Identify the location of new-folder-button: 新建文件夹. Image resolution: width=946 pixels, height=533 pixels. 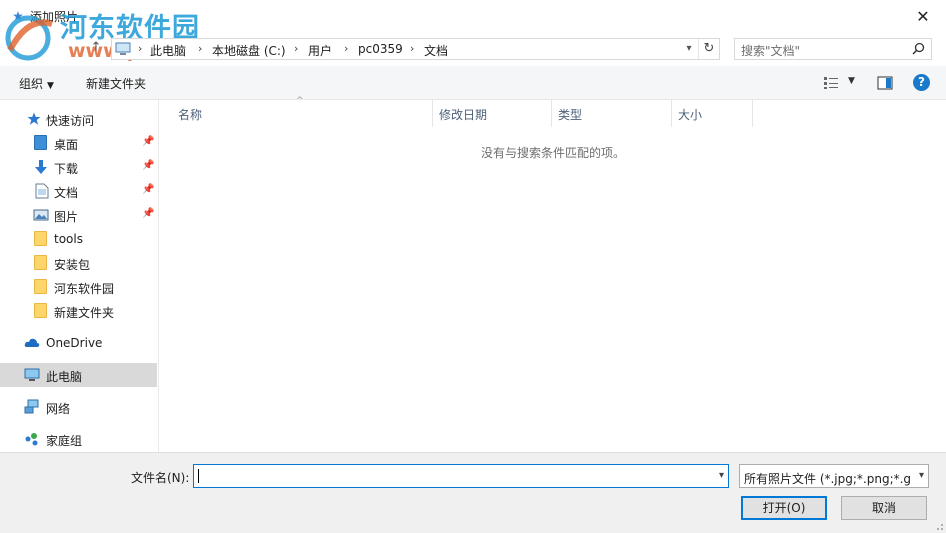
(116, 83).